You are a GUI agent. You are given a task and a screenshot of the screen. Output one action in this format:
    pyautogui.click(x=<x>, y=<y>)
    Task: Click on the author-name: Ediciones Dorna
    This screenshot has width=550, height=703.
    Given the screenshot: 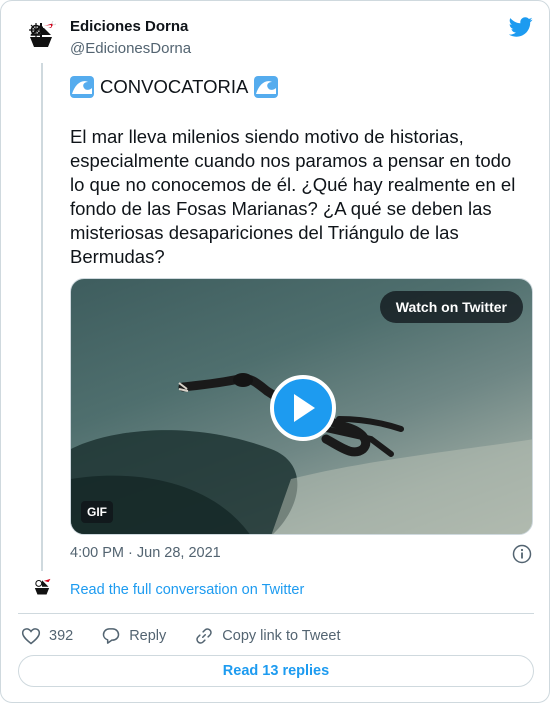 What is the action you would take?
    pyautogui.click(x=129, y=26)
    